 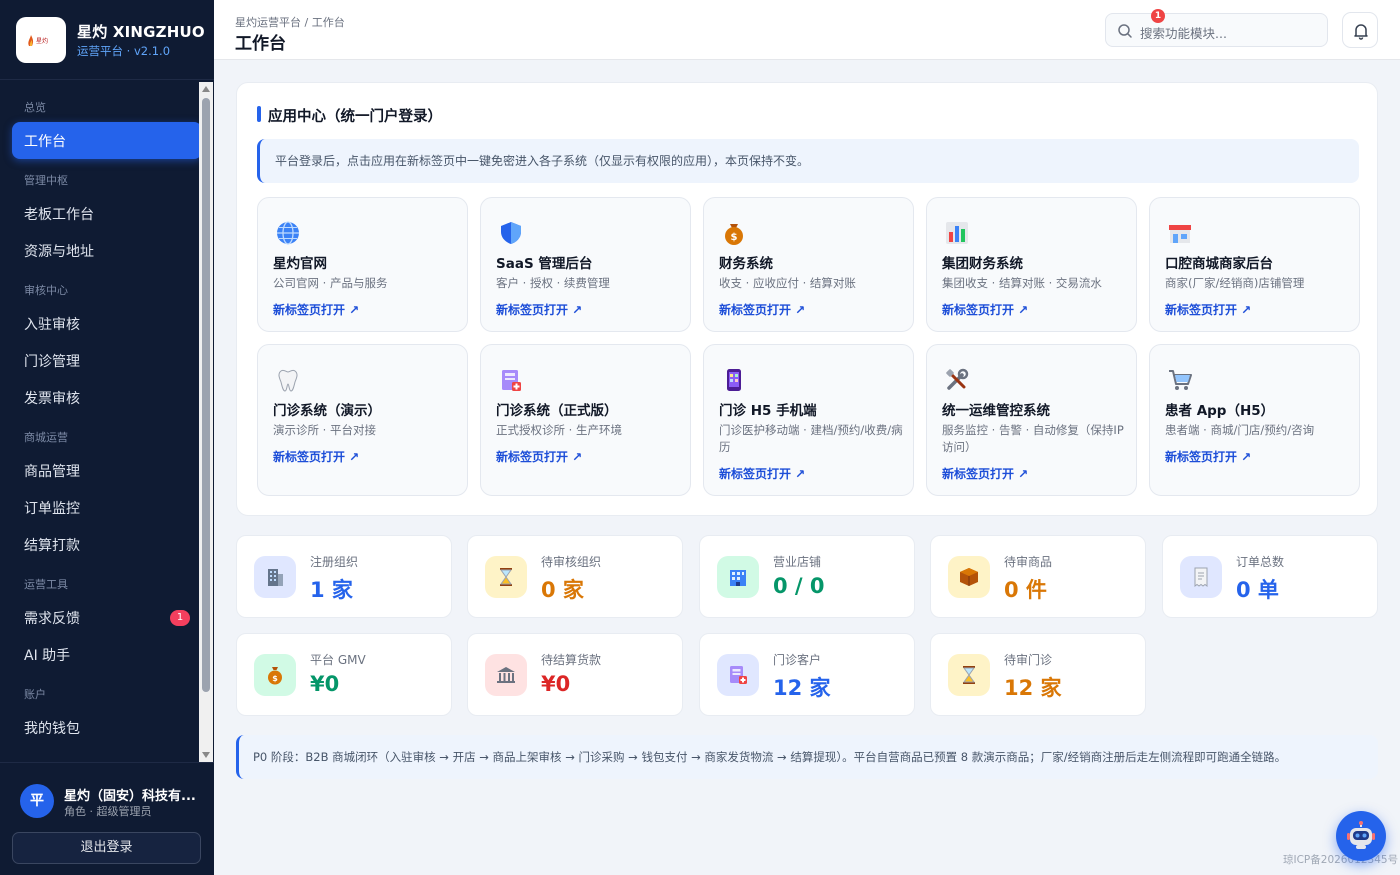 I want to click on sidebar-scrollbar, so click(x=206, y=422).